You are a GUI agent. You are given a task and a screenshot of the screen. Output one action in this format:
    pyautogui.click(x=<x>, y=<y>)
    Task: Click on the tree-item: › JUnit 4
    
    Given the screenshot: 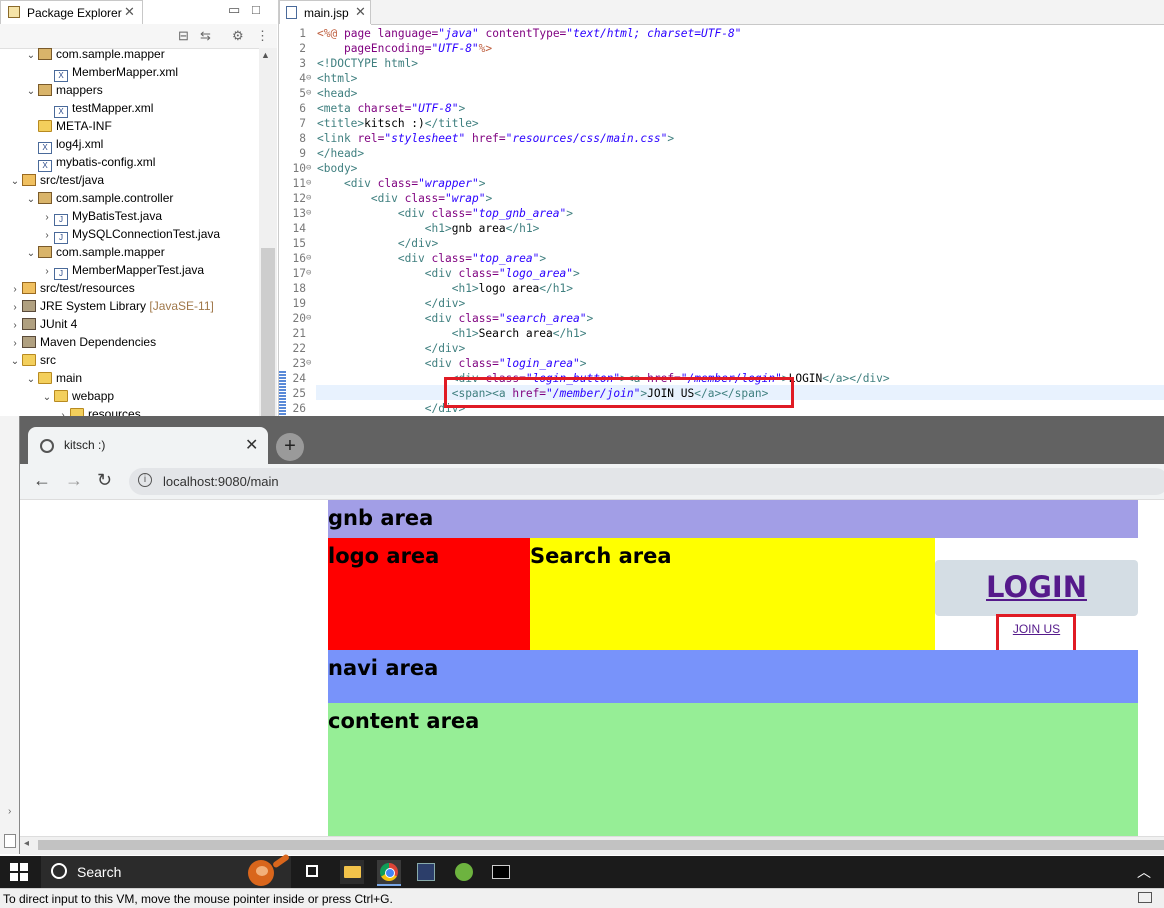 What is the action you would take?
    pyautogui.click(x=42, y=324)
    